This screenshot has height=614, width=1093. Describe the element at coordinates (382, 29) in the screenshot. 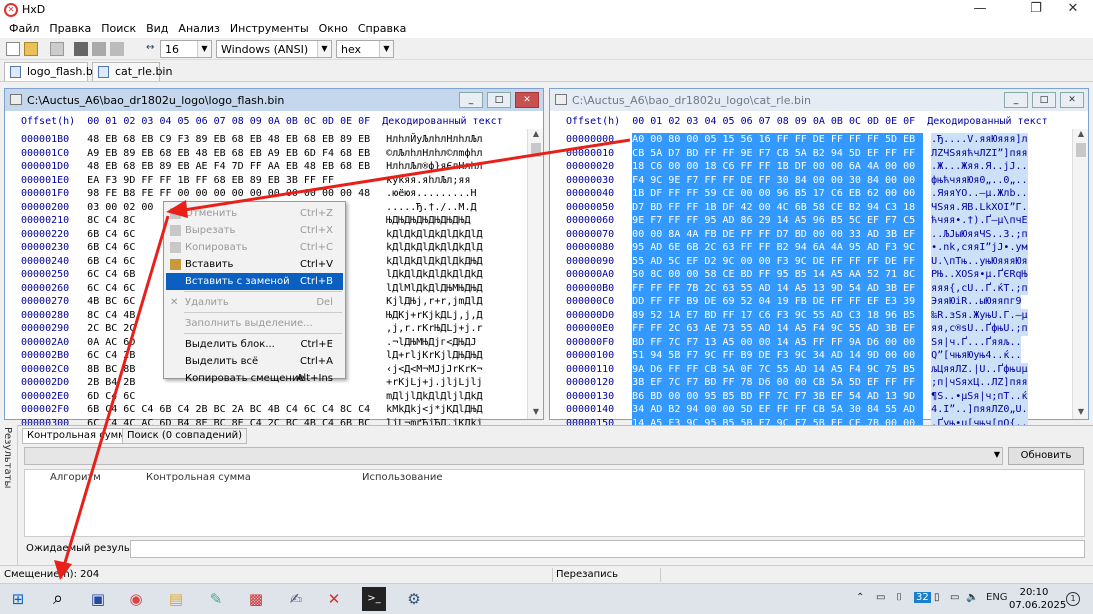

I see `menu-item: Справка` at that location.